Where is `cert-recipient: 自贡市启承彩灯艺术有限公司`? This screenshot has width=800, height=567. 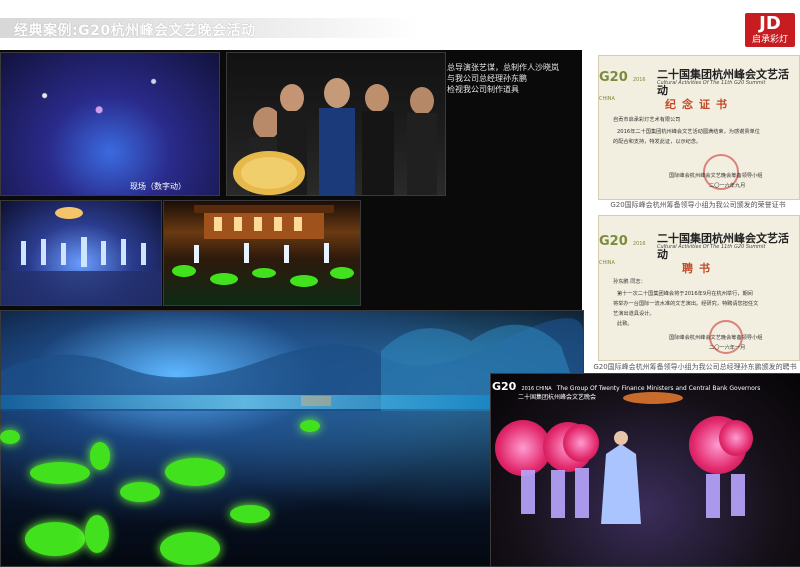
cert-recipient: 自贡市启承彩灯艺术有限公司 is located at coordinates (647, 120).